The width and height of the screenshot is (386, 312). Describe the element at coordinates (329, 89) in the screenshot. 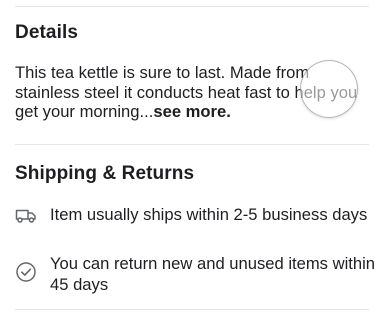

I see `touch-indicator` at that location.